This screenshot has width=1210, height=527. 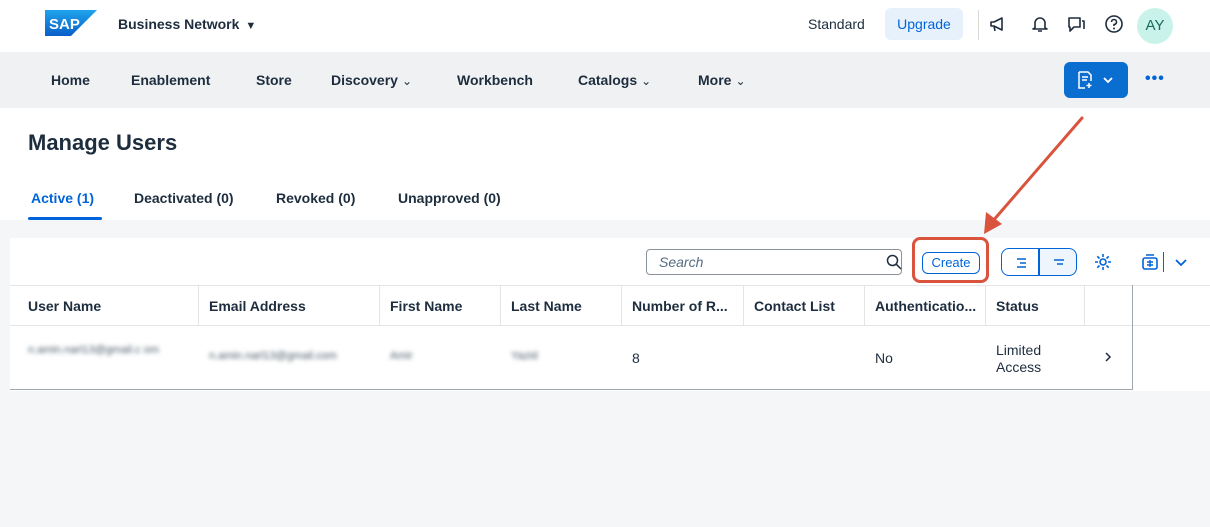 I want to click on column-header-last-name: Last Name, so click(x=566, y=306).